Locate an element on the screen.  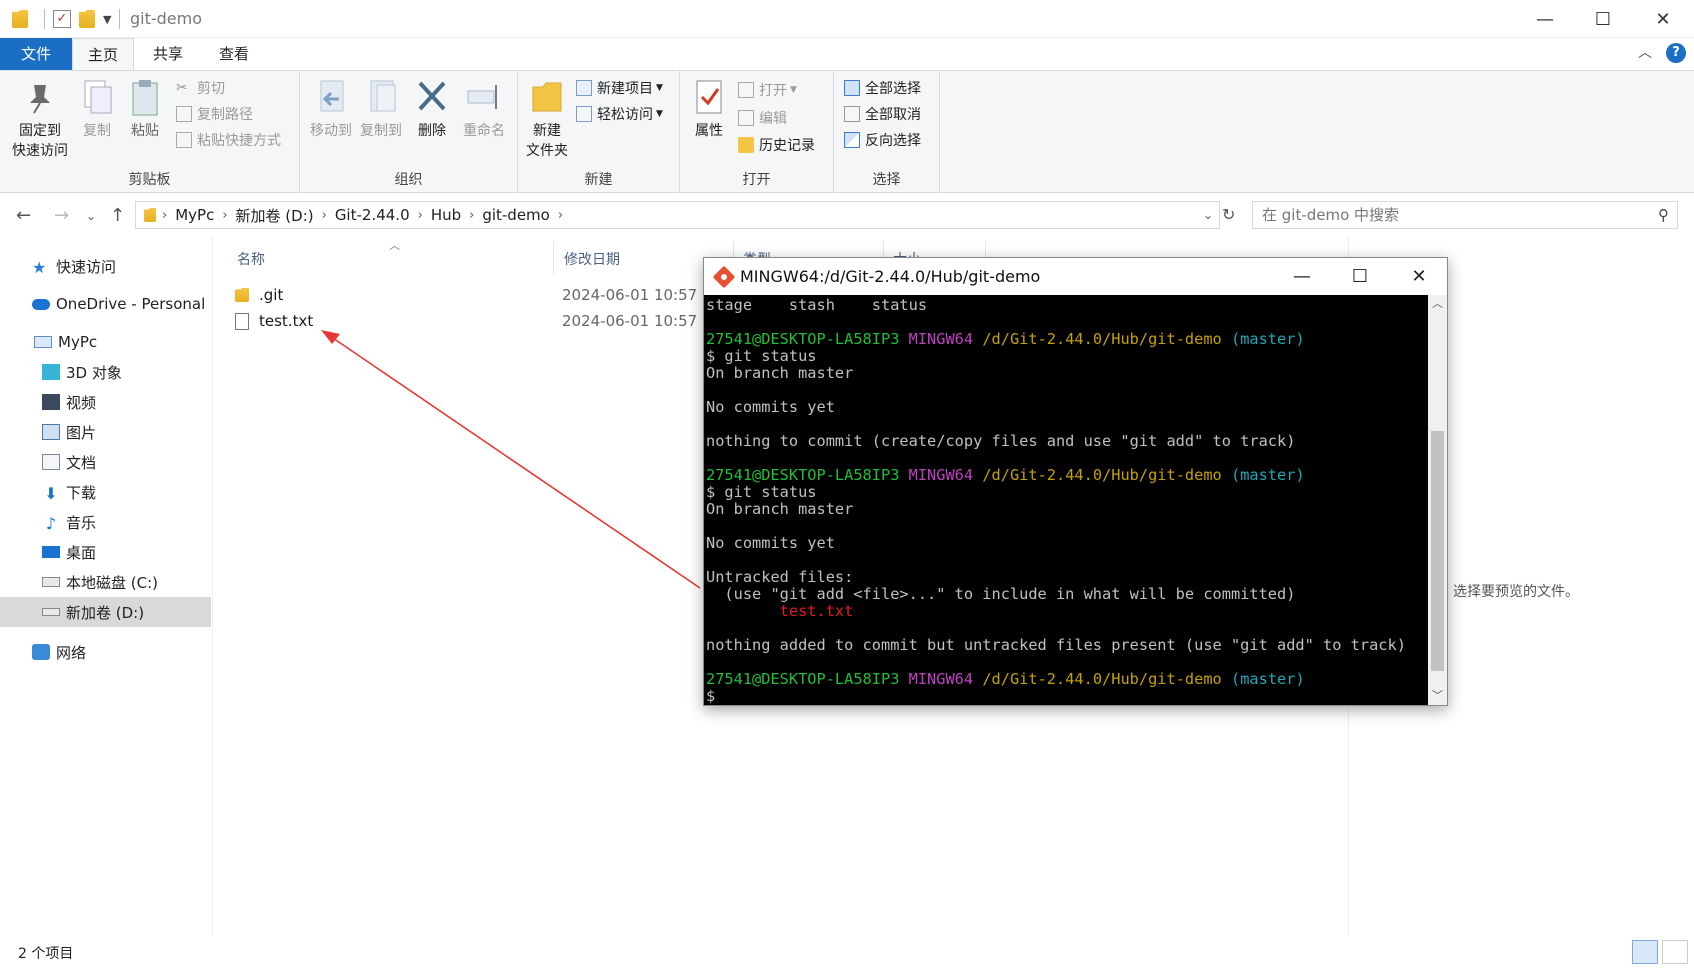
column-header-name: 名称 is located at coordinates (251, 259).